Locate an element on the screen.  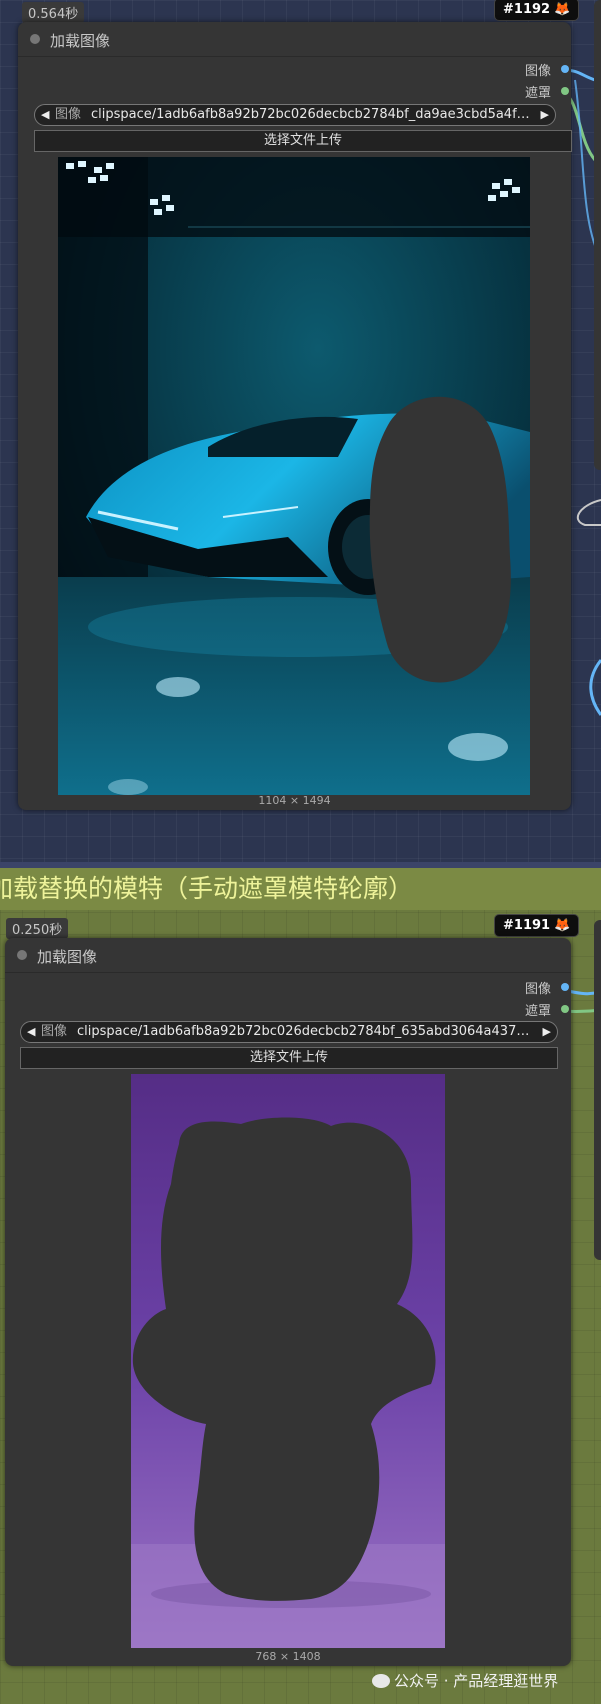
image-dimensions: 768 × 1408 is located at coordinates (288, 1656).